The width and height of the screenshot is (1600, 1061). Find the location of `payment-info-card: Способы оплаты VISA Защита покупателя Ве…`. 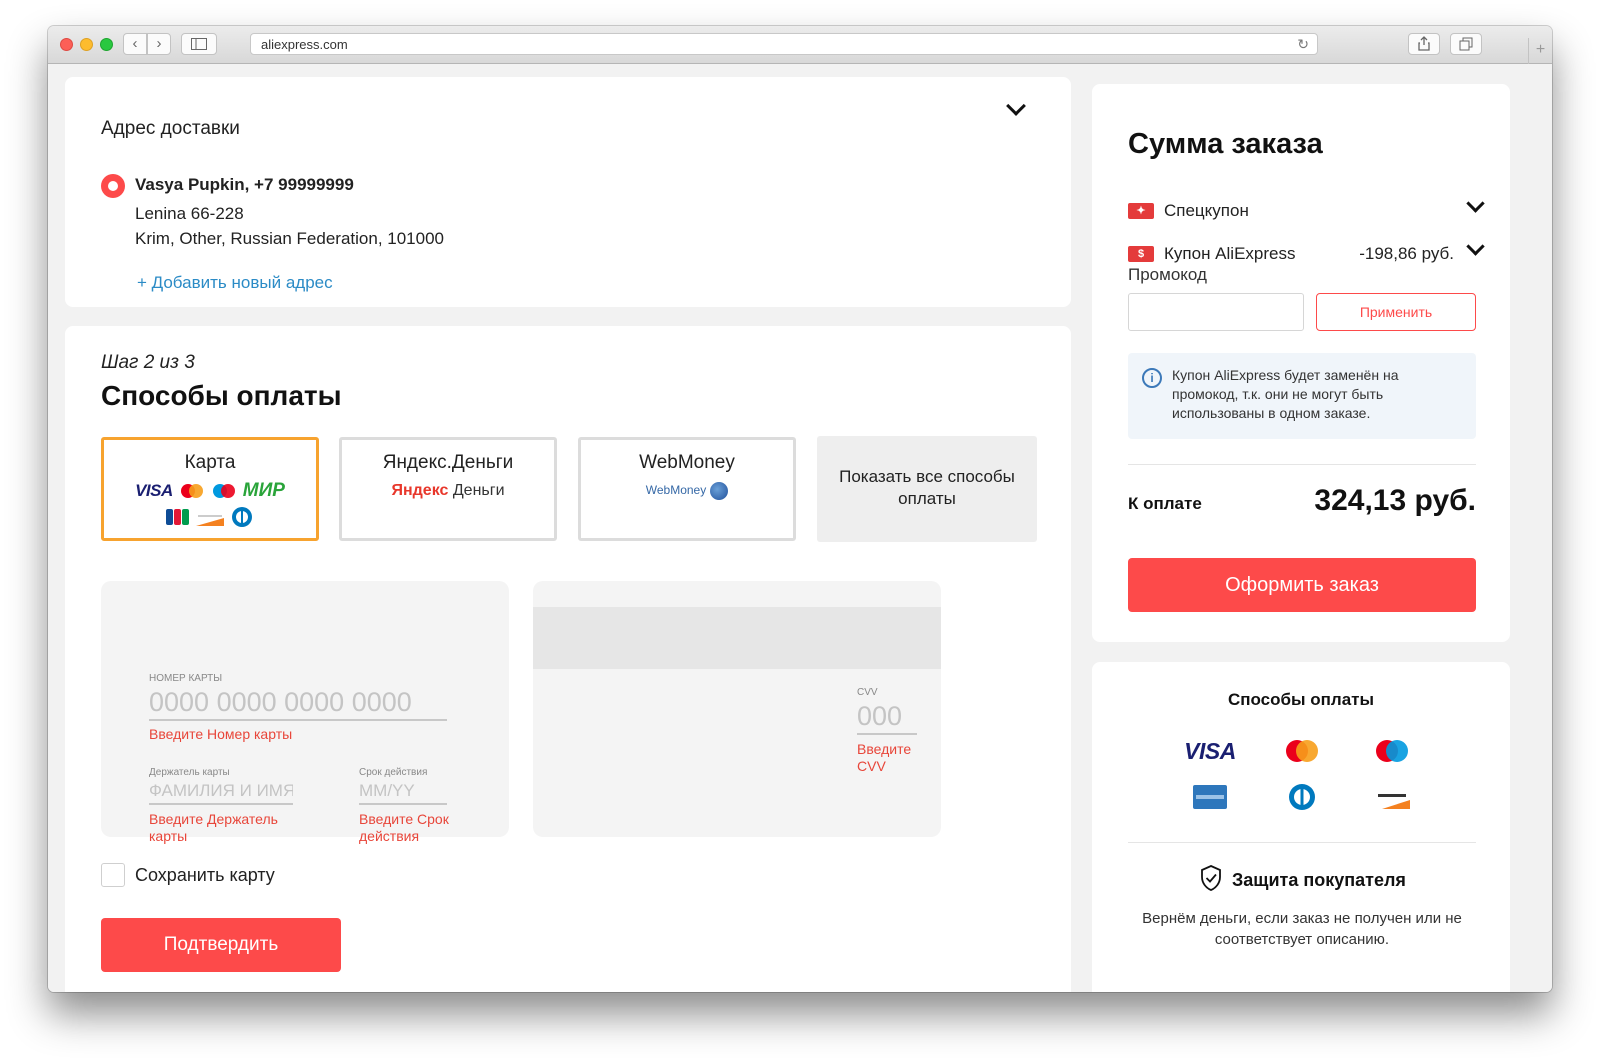

payment-info-card: Способы оплаты VISA Защита покупателя Ве… is located at coordinates (1301, 827).